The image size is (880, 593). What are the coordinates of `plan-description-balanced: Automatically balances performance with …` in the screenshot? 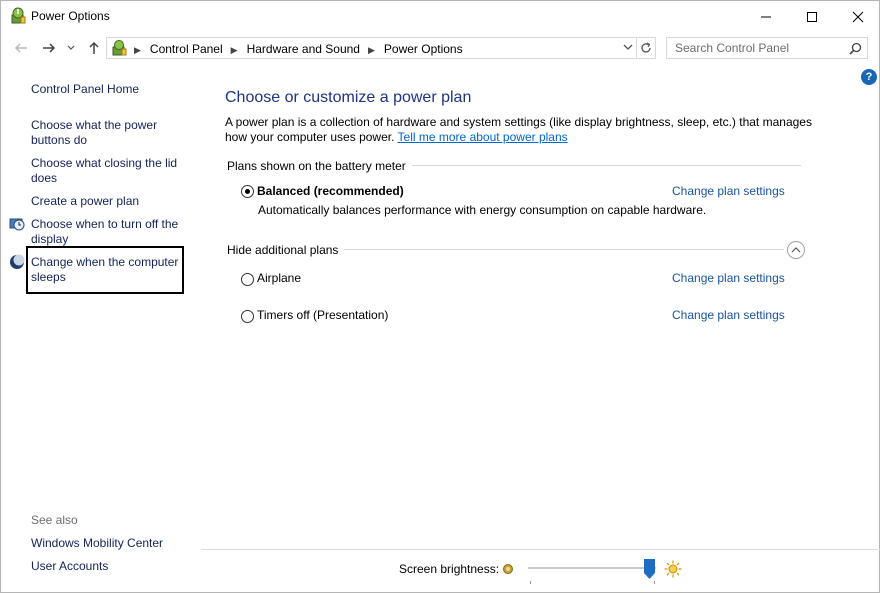 It's located at (482, 210).